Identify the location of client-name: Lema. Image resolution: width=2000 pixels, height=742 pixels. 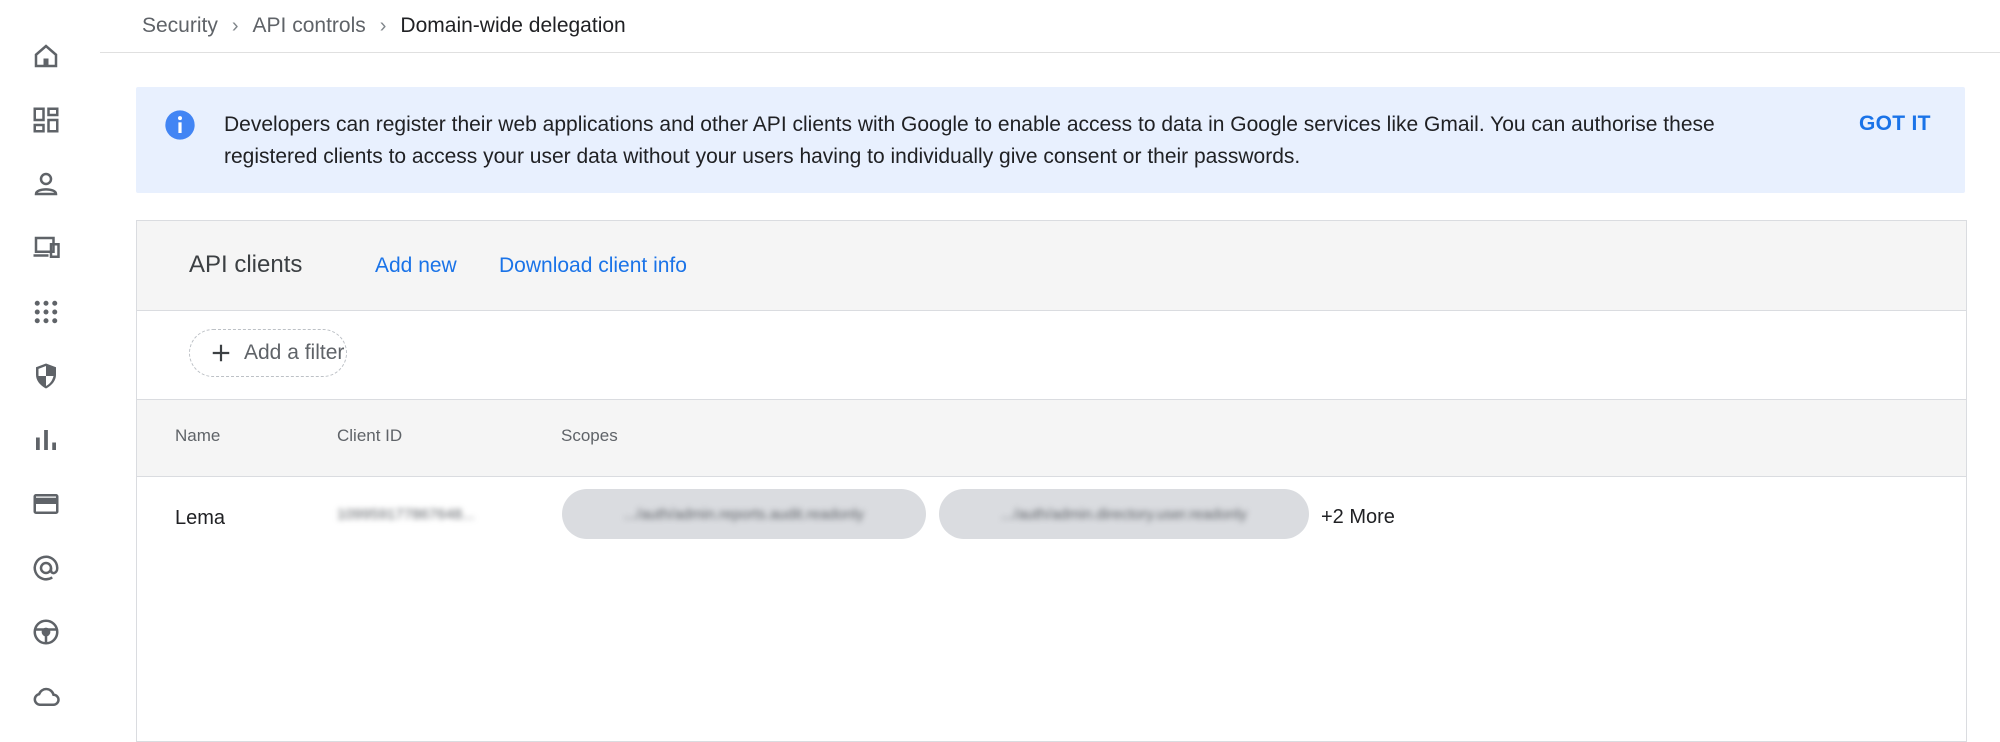
(200, 518).